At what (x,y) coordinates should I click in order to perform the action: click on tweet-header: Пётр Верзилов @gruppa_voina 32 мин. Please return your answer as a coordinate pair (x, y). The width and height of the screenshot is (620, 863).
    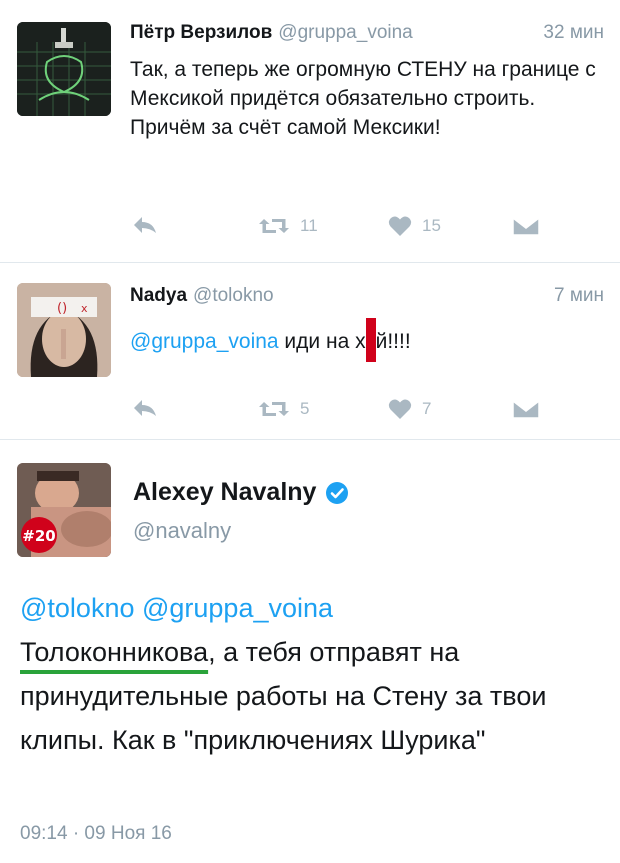
    Looking at the image, I should click on (367, 33).